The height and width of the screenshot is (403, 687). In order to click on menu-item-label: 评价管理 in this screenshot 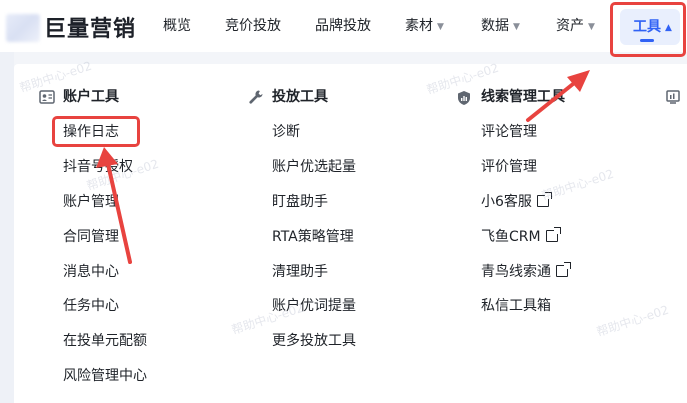, I will do `click(509, 167)`.